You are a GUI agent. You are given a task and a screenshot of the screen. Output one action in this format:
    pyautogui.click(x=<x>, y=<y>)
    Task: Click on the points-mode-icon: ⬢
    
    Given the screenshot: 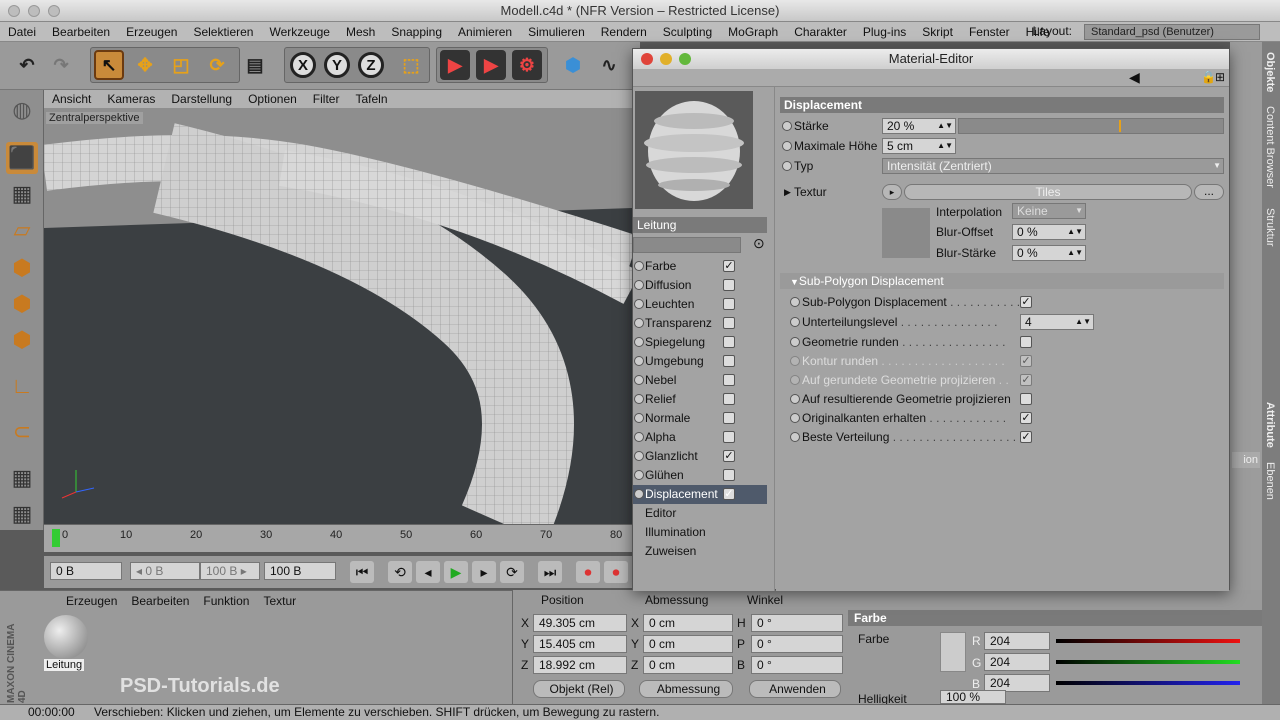 What is the action you would take?
    pyautogui.click(x=22, y=268)
    